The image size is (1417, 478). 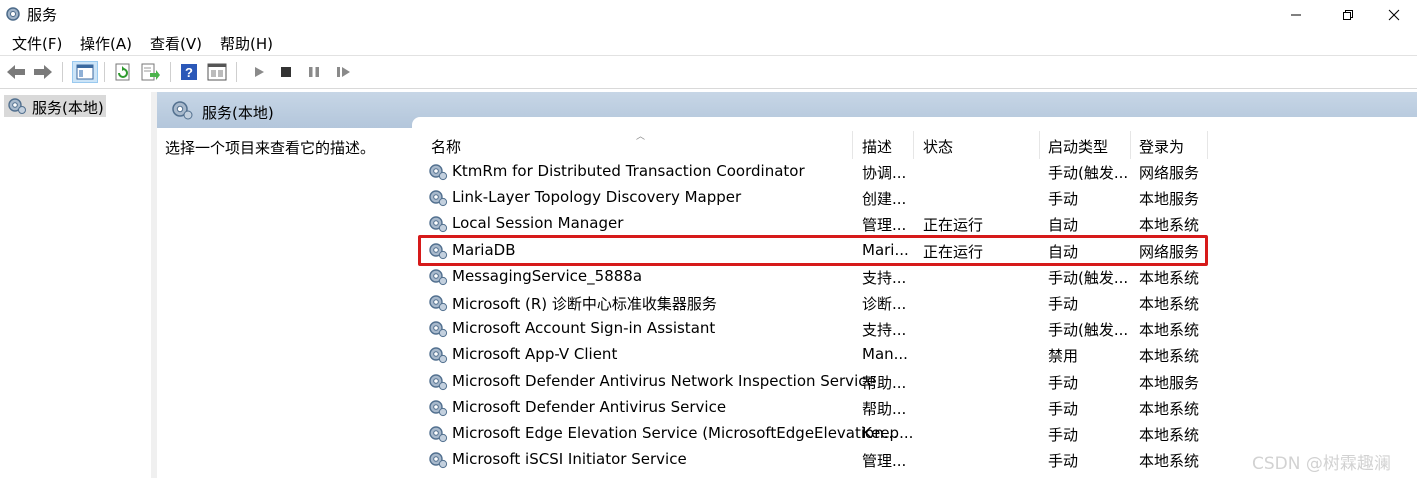 I want to click on cell-name: Local Session Manager, so click(x=538, y=223).